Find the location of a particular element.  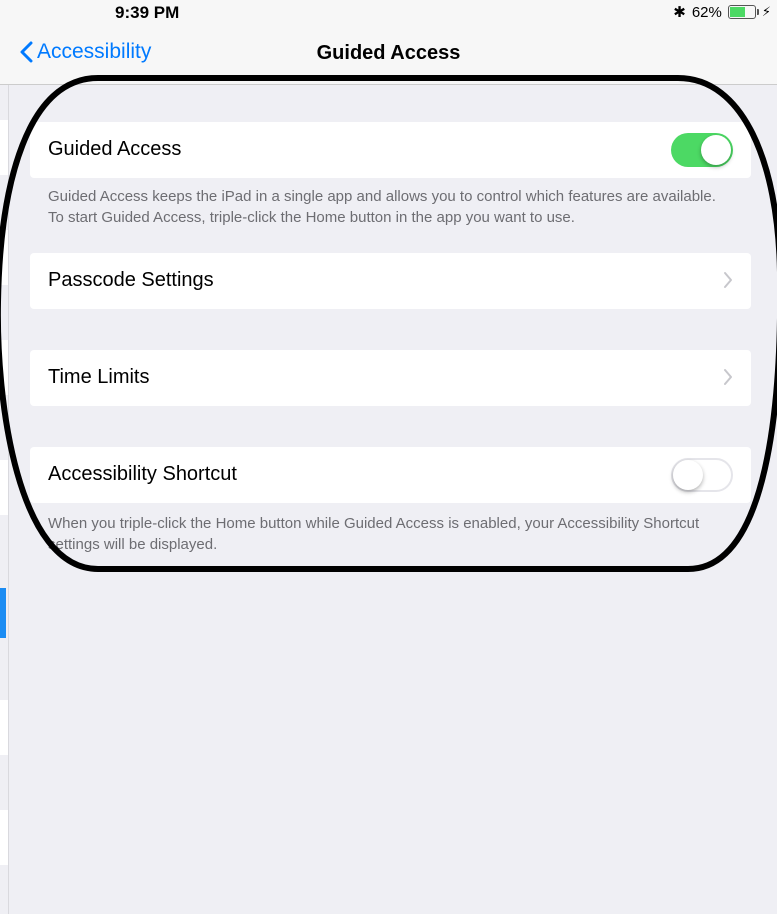

status-time: 9:39 PM is located at coordinates (147, 12).